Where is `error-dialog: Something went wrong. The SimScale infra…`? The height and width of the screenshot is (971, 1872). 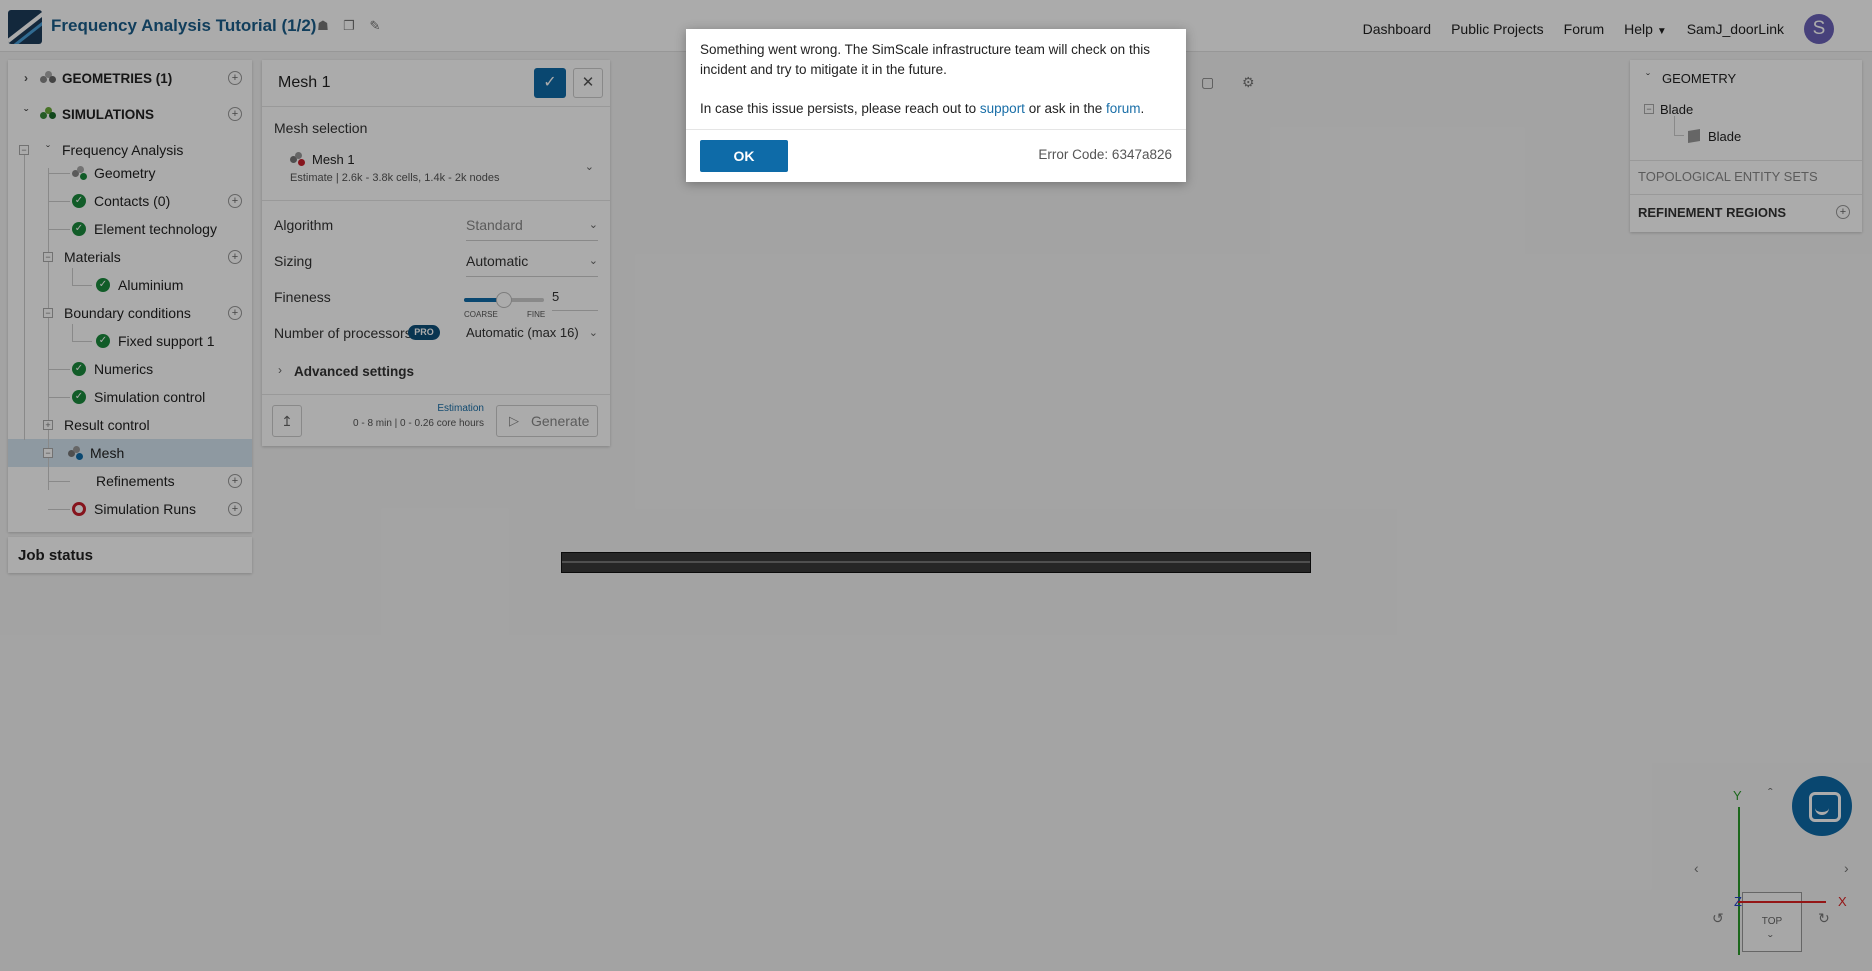 error-dialog: Something went wrong. The SimScale infra… is located at coordinates (936, 105).